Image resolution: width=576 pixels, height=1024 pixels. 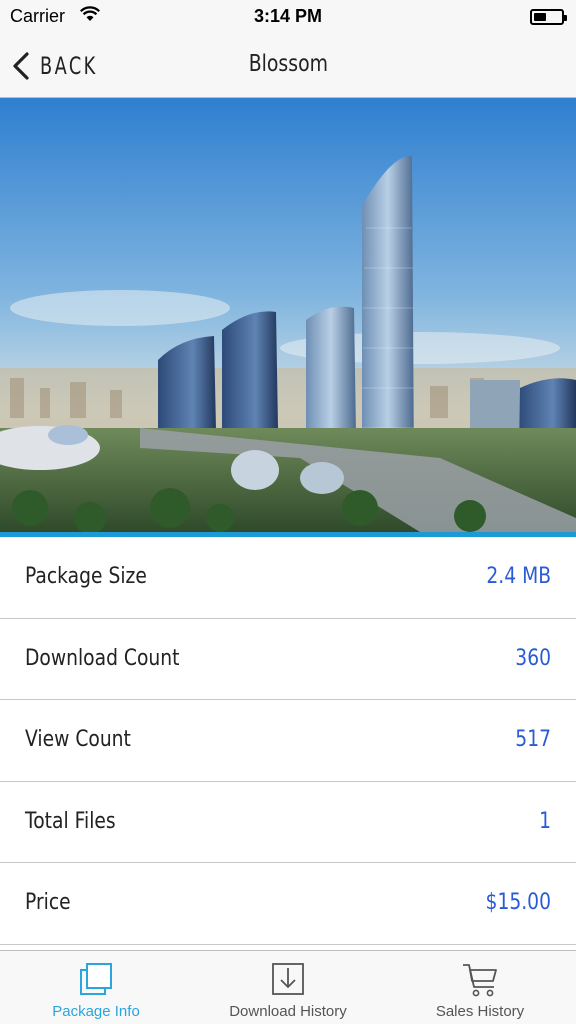 I want to click on status-time: 3:14 PM, so click(x=288, y=16).